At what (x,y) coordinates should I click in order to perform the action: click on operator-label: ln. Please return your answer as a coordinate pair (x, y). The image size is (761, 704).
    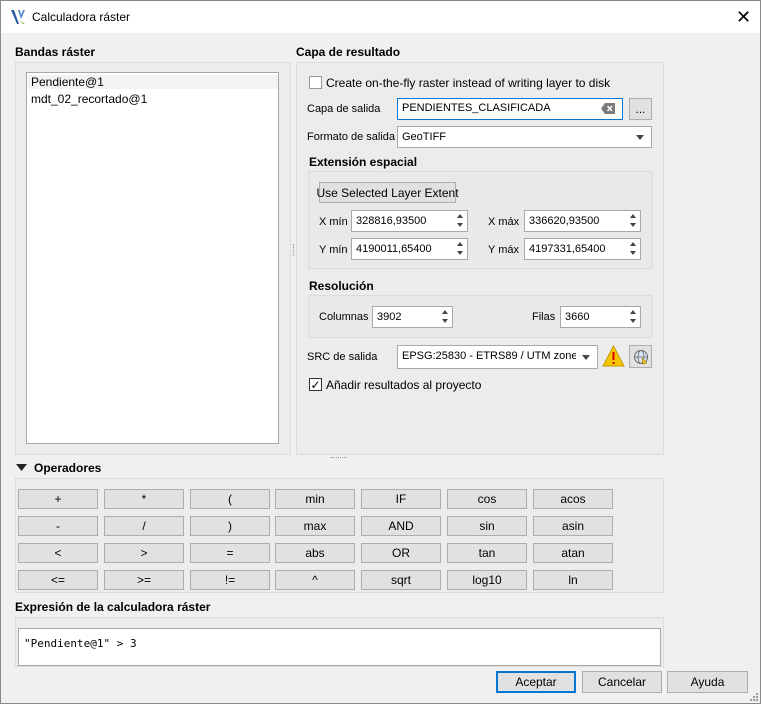
    Looking at the image, I should click on (573, 580).